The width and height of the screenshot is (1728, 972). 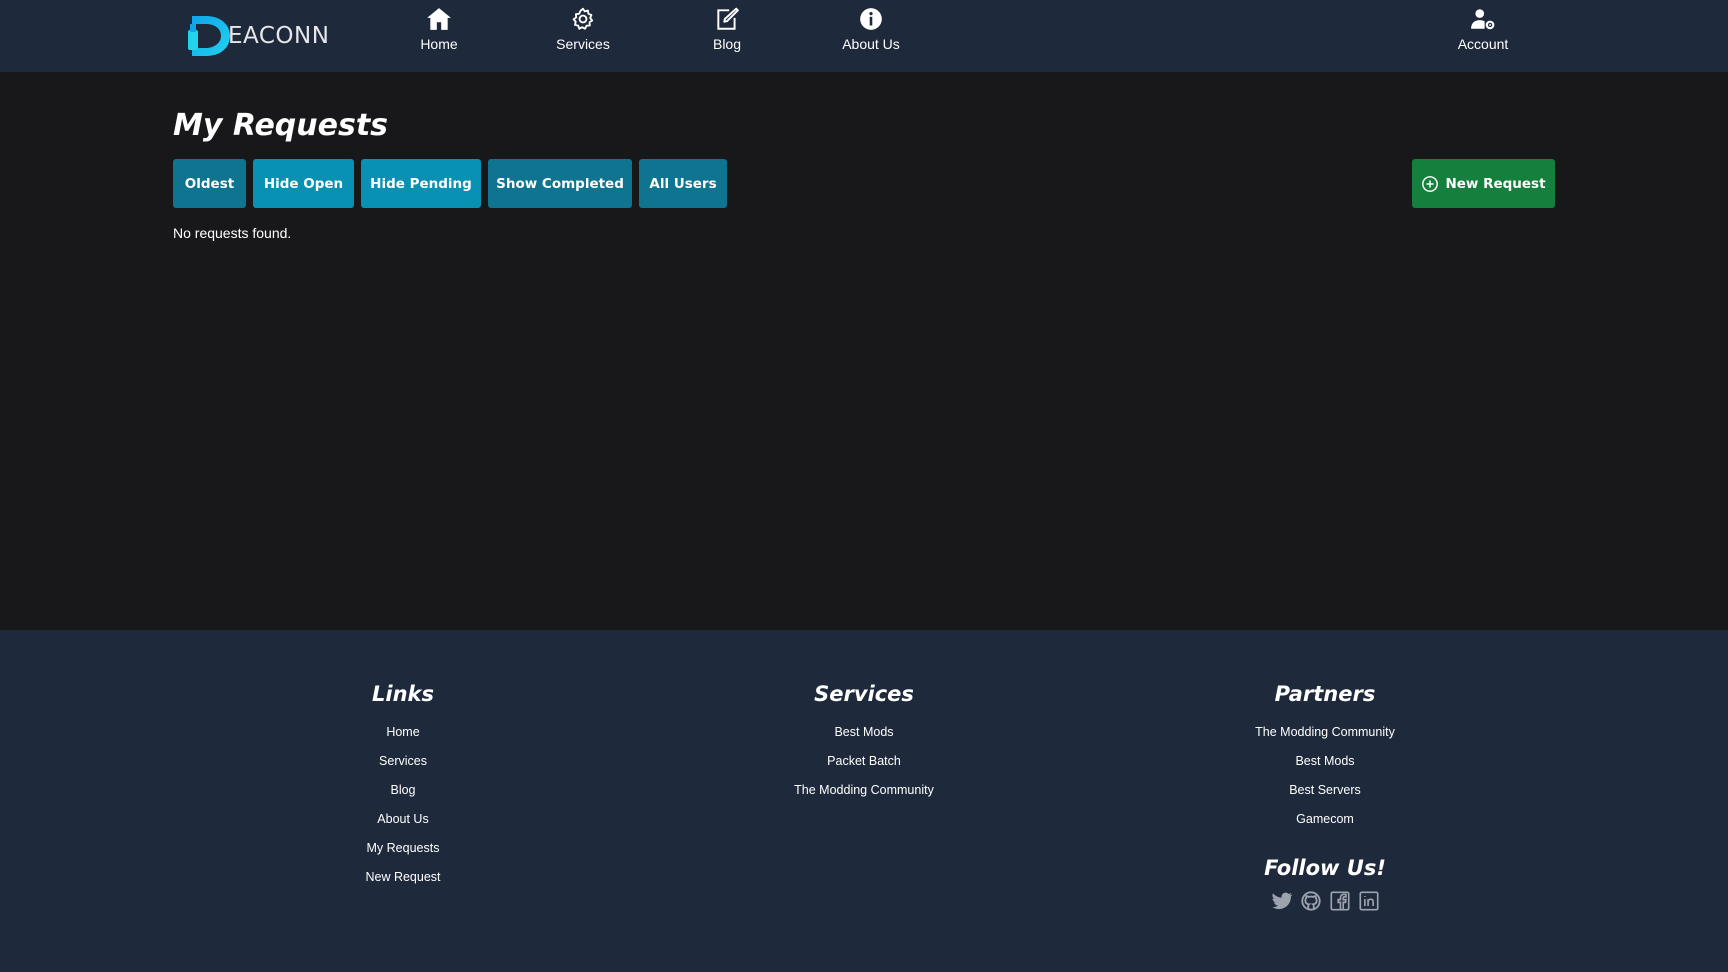 What do you see at coordinates (403, 848) in the screenshot?
I see `footer-link-my-requests: My Requests` at bounding box center [403, 848].